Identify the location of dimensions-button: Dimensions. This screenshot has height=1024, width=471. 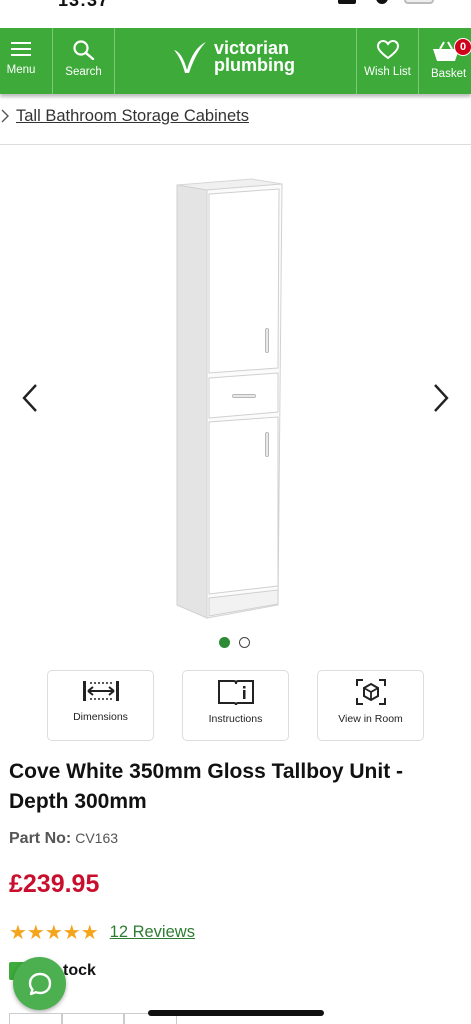
(100, 705).